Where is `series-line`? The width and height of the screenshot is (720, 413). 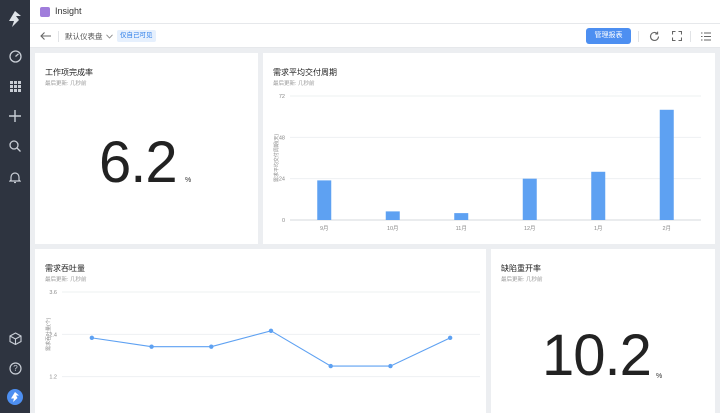
series-line is located at coordinates (271, 348).